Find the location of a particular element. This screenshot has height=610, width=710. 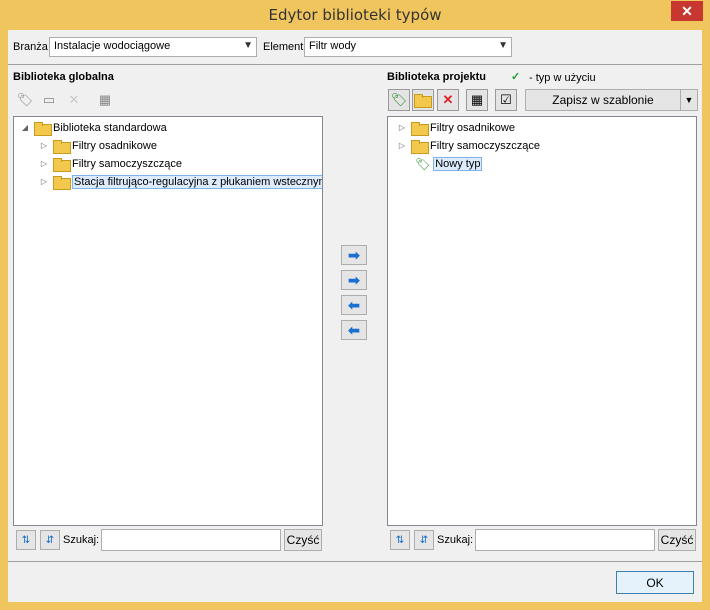

copy-all-left-button: ⬅ is located at coordinates (354, 330).